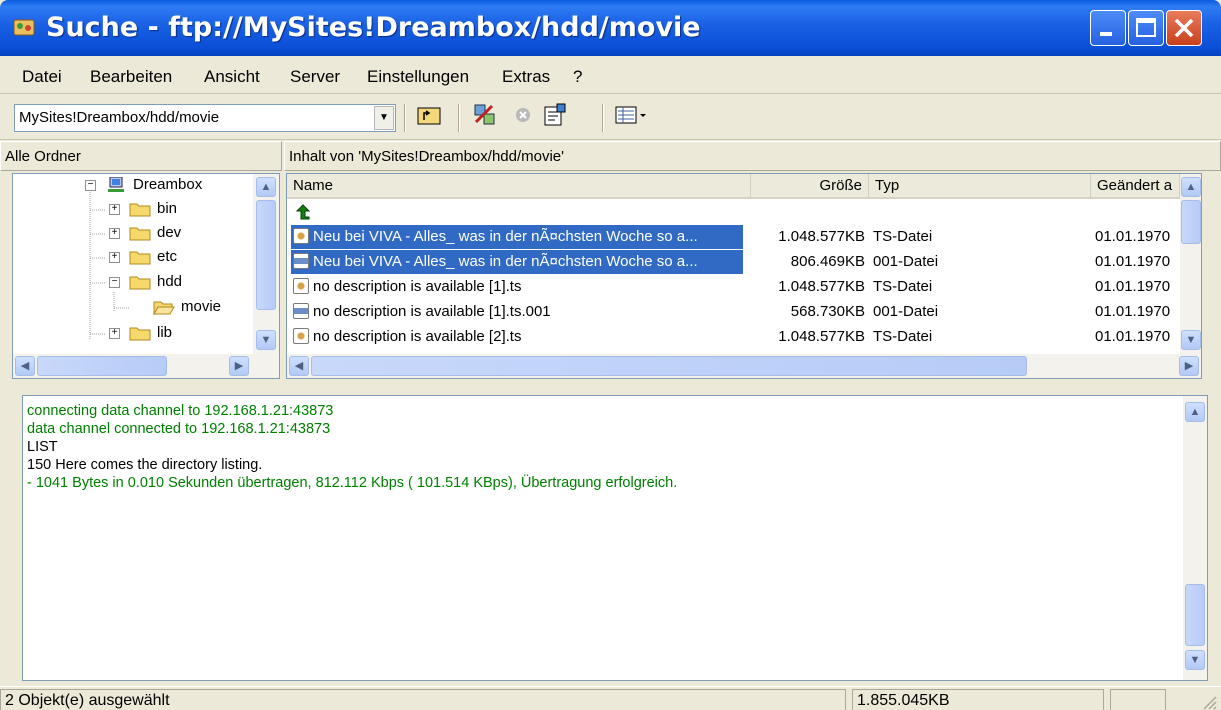 The width and height of the screenshot is (1221, 710). What do you see at coordinates (153, 209) in the screenshot?
I see `tree-item-bin: bin` at bounding box center [153, 209].